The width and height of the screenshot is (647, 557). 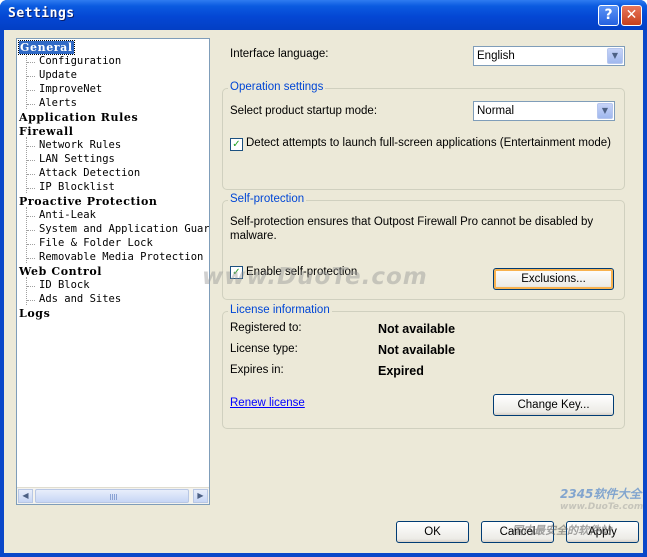 What do you see at coordinates (58, 75) in the screenshot?
I see `tree-item: Update` at bounding box center [58, 75].